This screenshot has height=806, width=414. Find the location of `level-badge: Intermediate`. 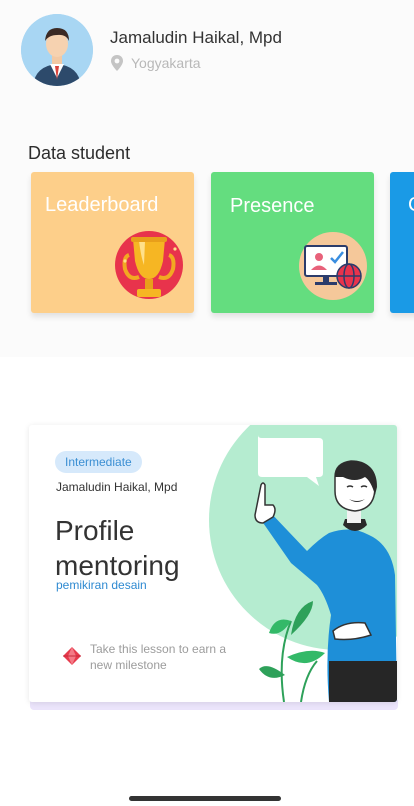

level-badge: Intermediate is located at coordinates (98, 462).